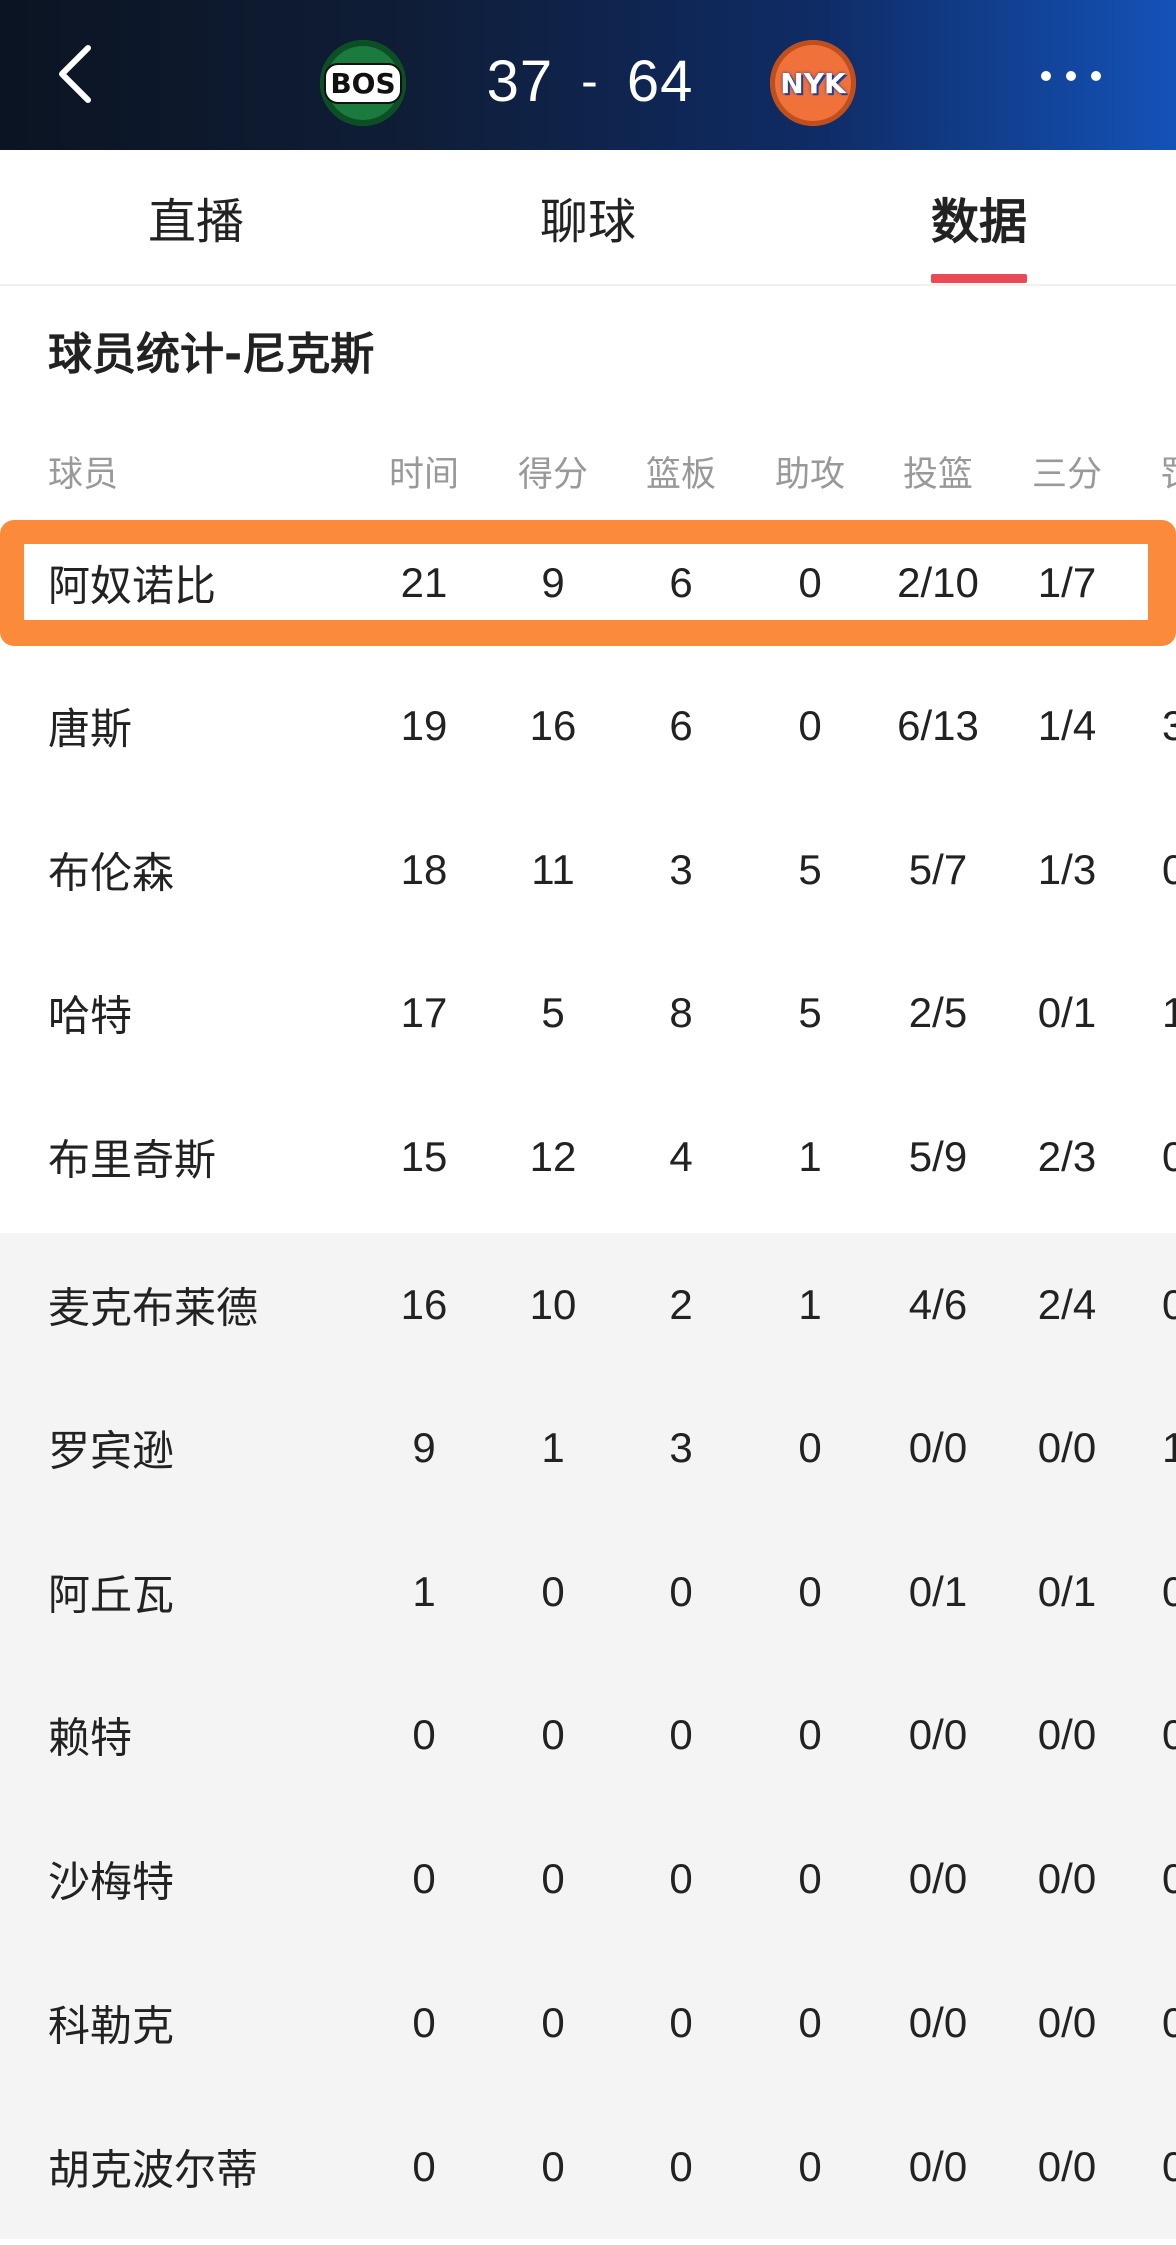  Describe the element at coordinates (588, 1157) in the screenshot. I see `table-row: 布里奇斯 15 12 4 1 5/9 2/3 0` at that location.